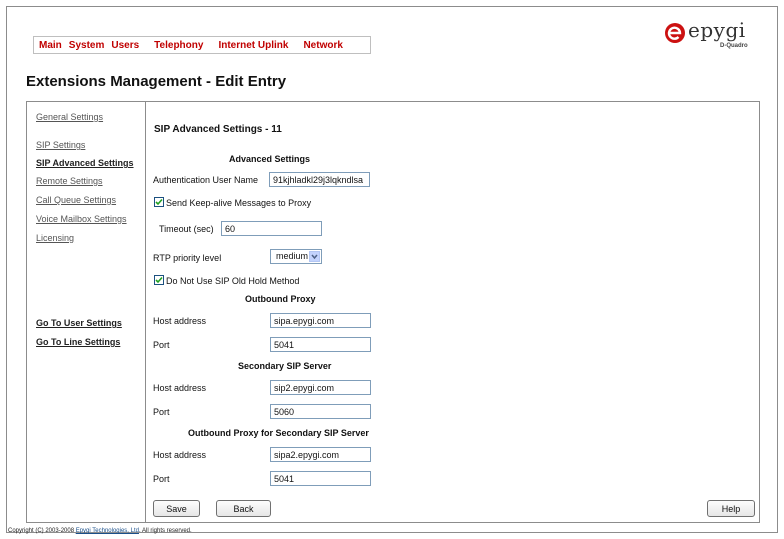 The width and height of the screenshot is (784, 539). What do you see at coordinates (180, 321) in the screenshot?
I see `outbound-host-label: Host address` at bounding box center [180, 321].